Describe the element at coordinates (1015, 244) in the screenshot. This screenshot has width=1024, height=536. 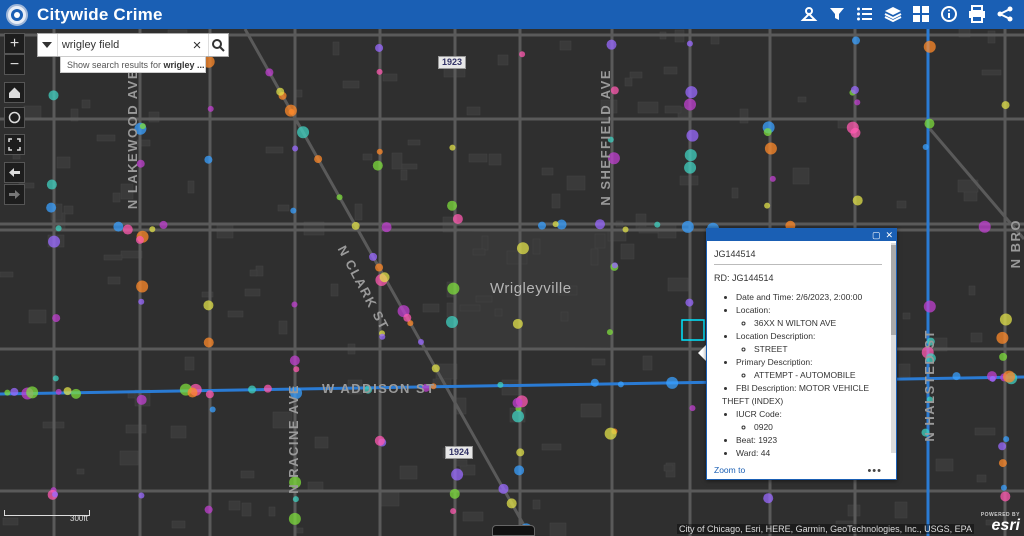
I see `street-label-broadway: N BRO` at that location.